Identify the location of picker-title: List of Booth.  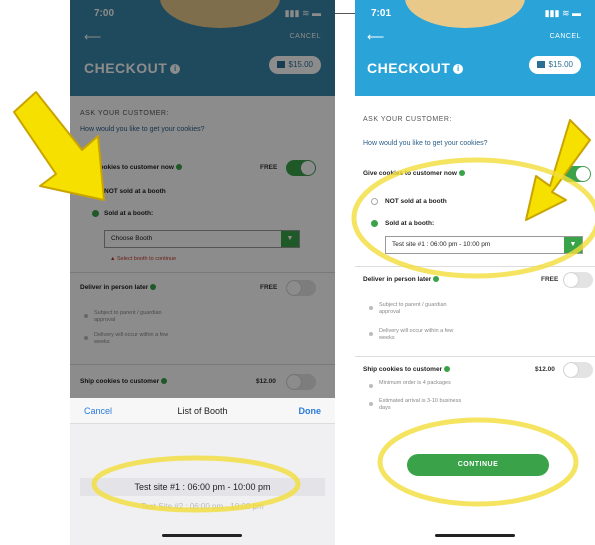
(202, 411).